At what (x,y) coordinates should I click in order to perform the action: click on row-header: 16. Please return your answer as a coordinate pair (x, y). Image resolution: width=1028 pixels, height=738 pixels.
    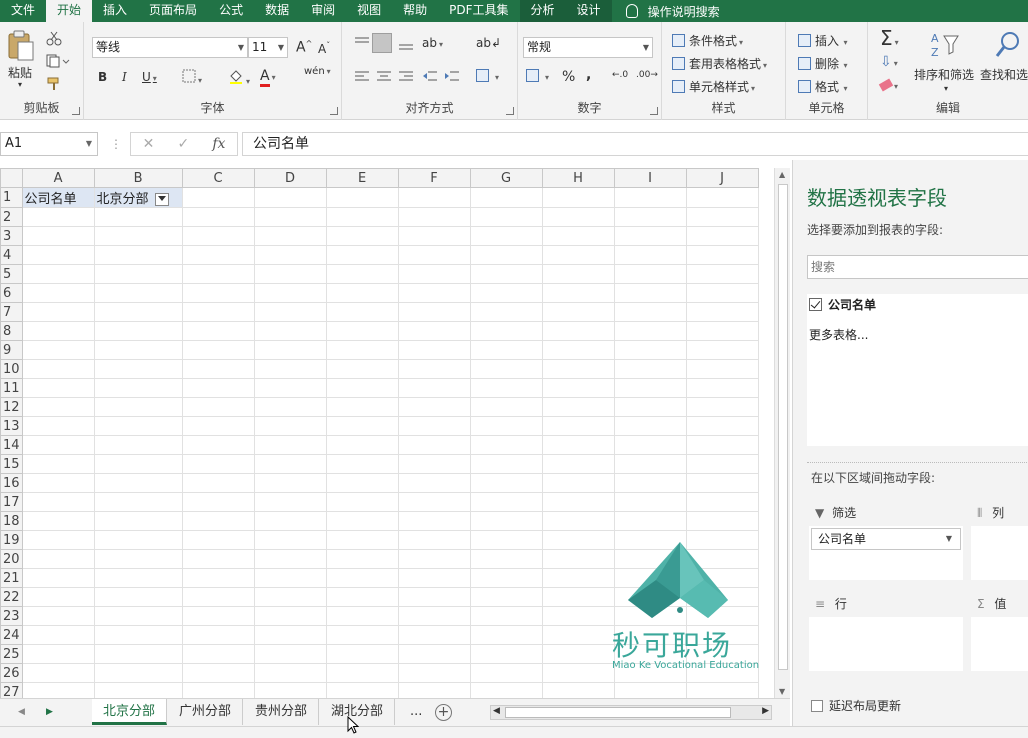
    Looking at the image, I should click on (11, 483).